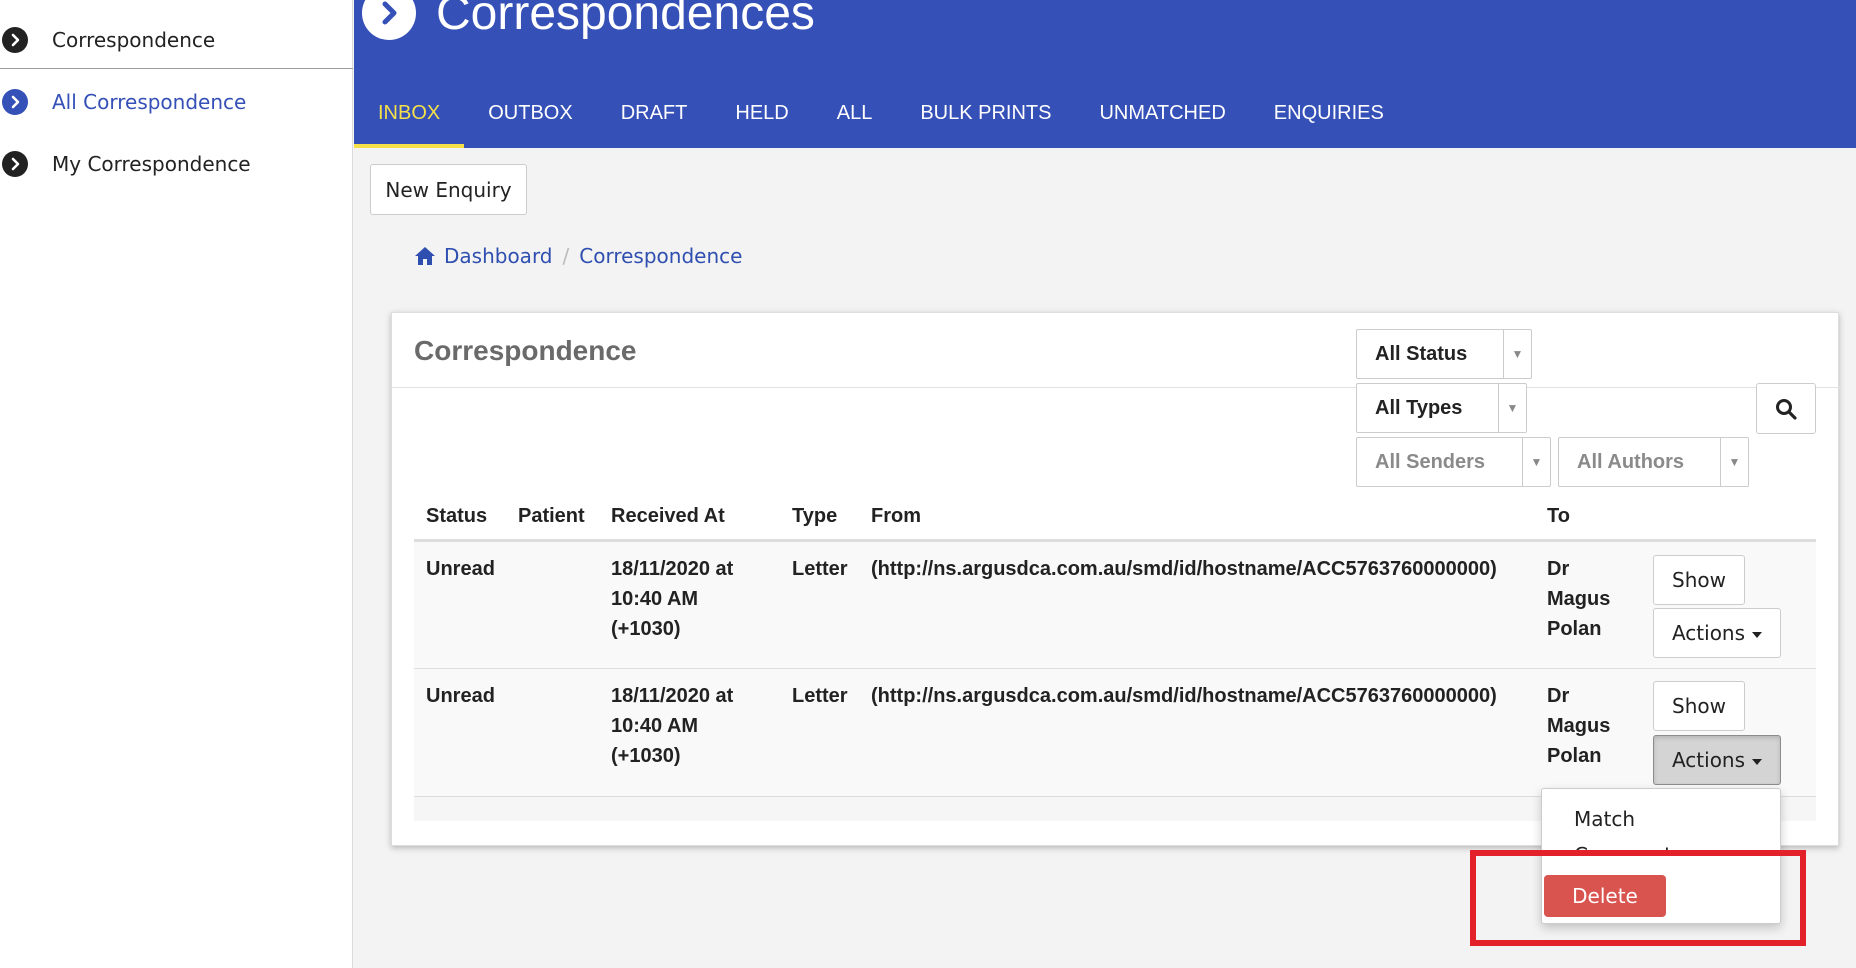 The width and height of the screenshot is (1856, 968). Describe the element at coordinates (551, 516) in the screenshot. I see `column-header-patient: Patient` at that location.